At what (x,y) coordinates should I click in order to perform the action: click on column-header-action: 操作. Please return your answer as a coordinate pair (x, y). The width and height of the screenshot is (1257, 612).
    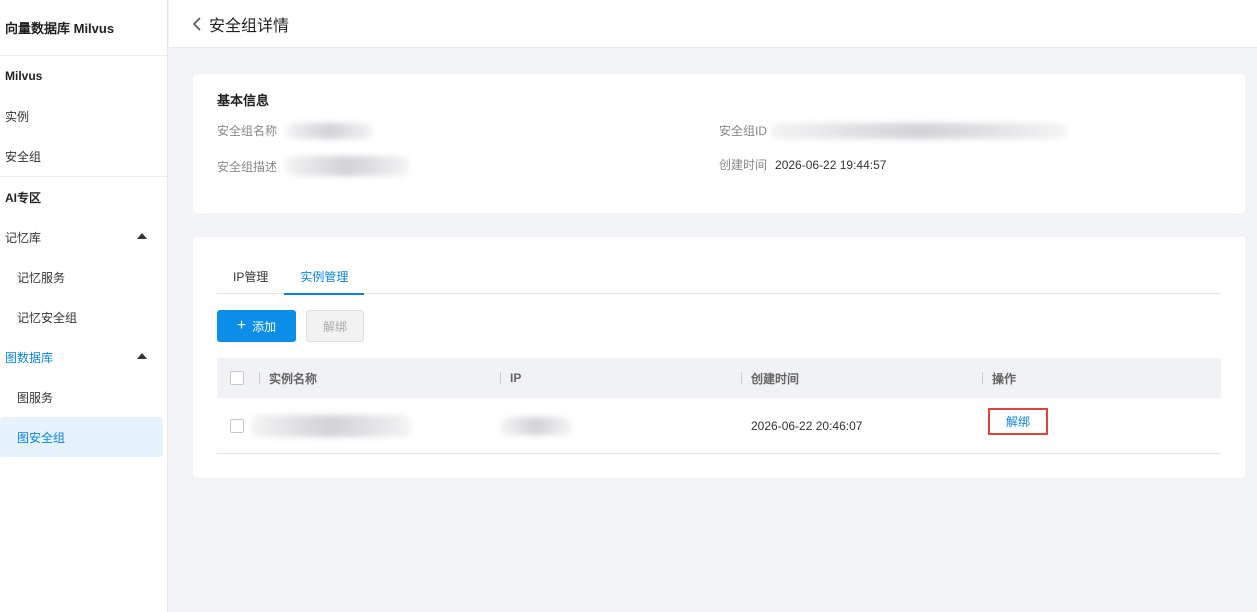
    Looking at the image, I should click on (1004, 378).